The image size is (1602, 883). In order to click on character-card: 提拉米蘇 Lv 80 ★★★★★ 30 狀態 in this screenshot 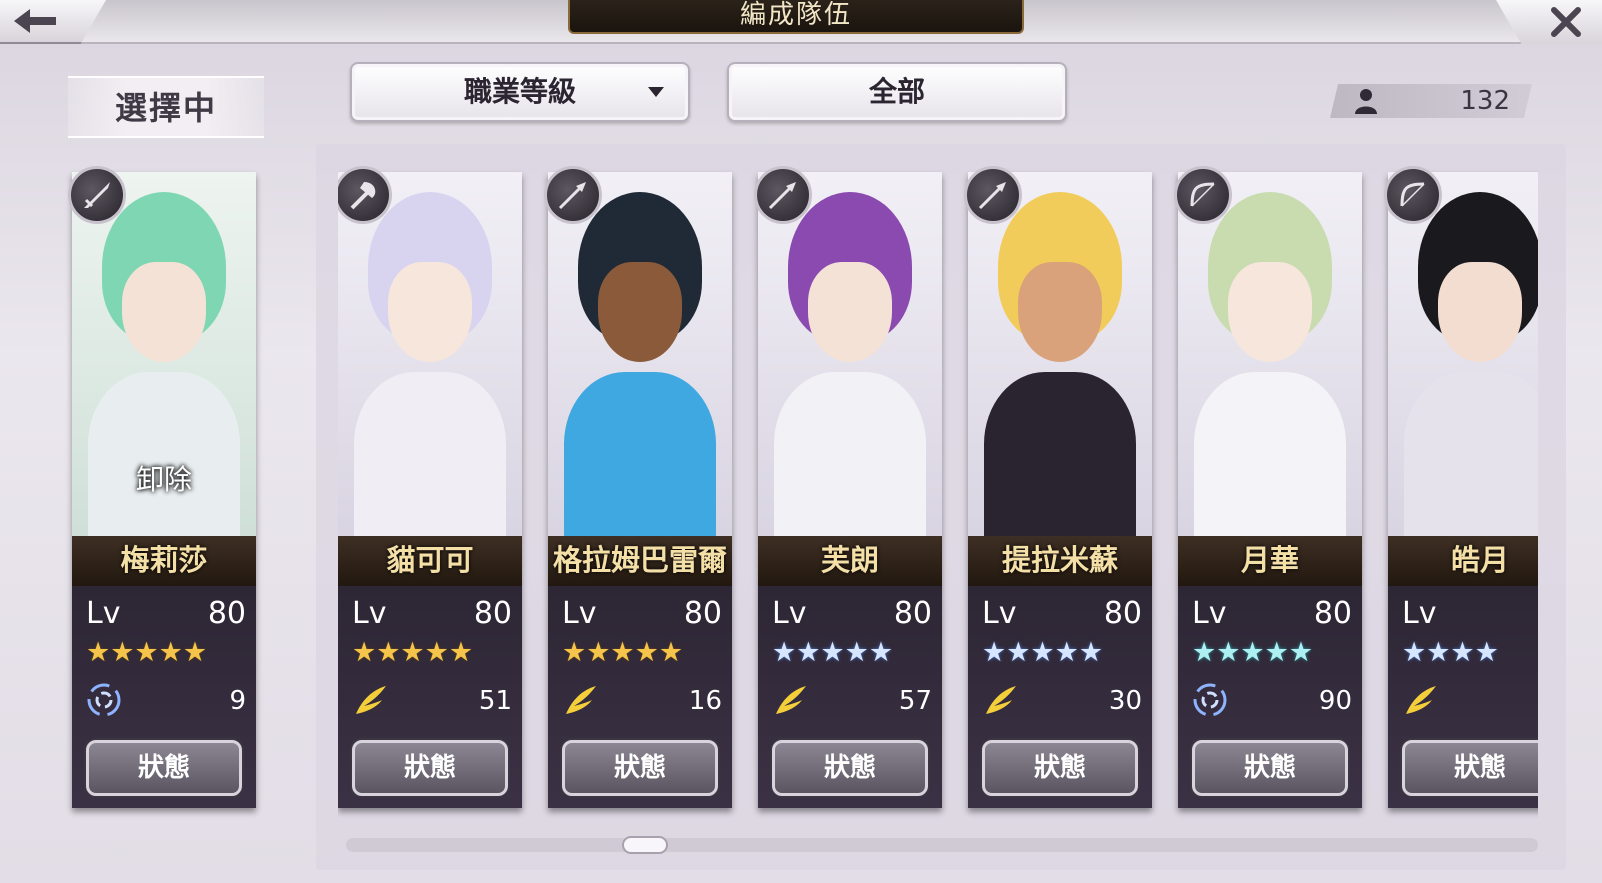, I will do `click(1058, 487)`.